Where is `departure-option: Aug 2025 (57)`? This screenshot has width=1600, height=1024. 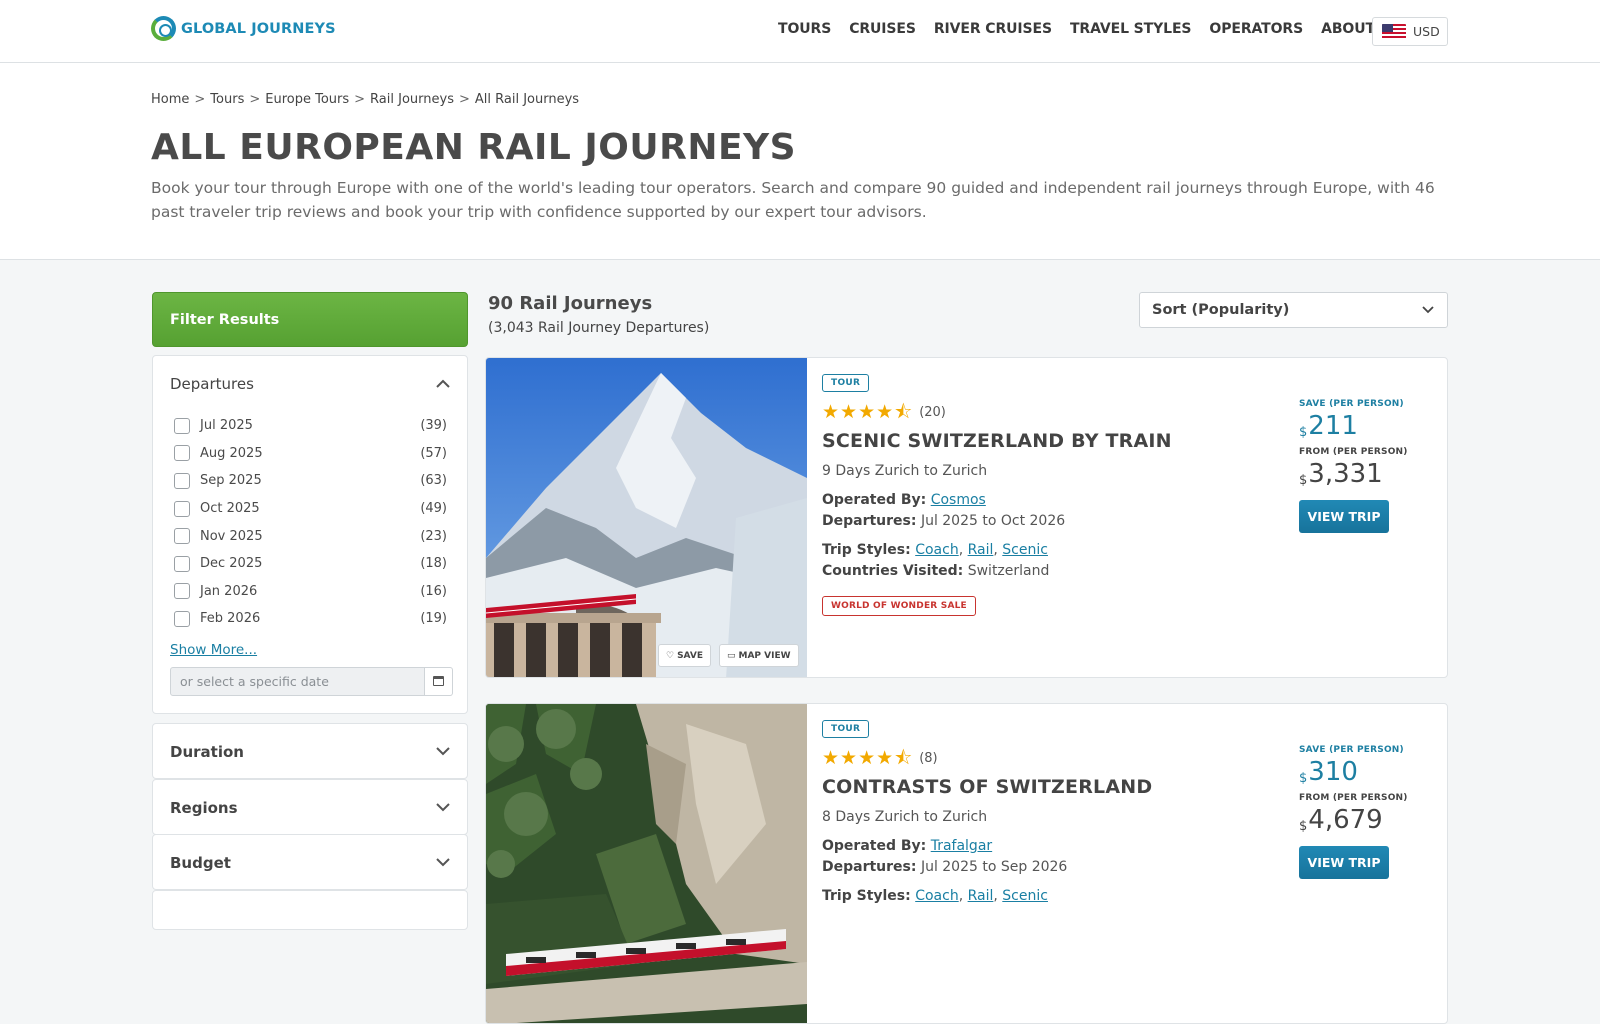
departure-option: Aug 2025 (57) is located at coordinates (310, 454).